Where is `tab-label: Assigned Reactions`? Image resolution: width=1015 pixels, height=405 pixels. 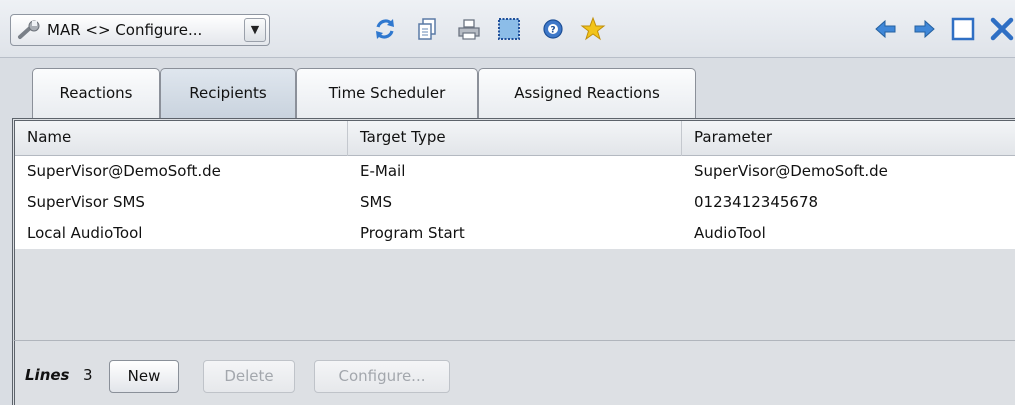
tab-label: Assigned Reactions is located at coordinates (587, 93).